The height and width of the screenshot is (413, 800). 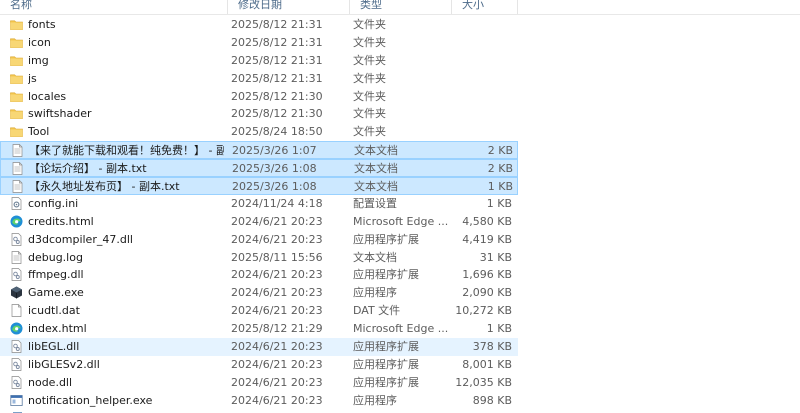 I want to click on file-name: node.dll, so click(x=50, y=382).